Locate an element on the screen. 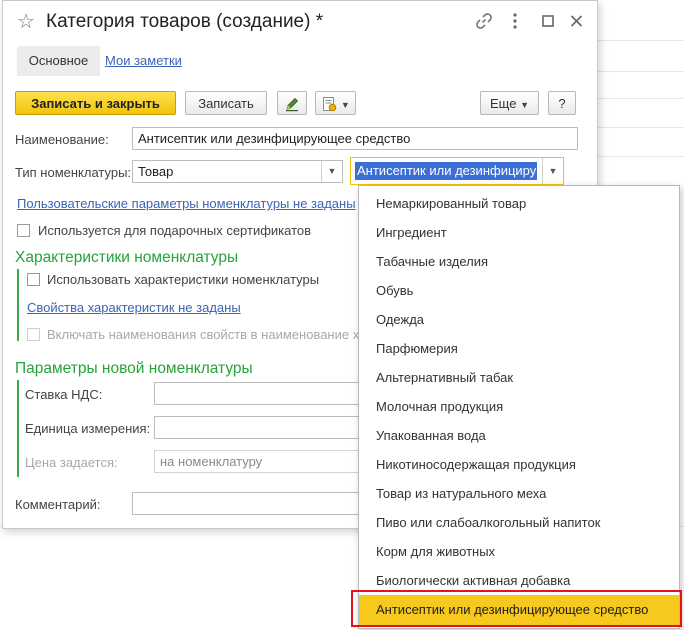 The height and width of the screenshot is (630, 684). list-item: Одежда is located at coordinates (519, 319).